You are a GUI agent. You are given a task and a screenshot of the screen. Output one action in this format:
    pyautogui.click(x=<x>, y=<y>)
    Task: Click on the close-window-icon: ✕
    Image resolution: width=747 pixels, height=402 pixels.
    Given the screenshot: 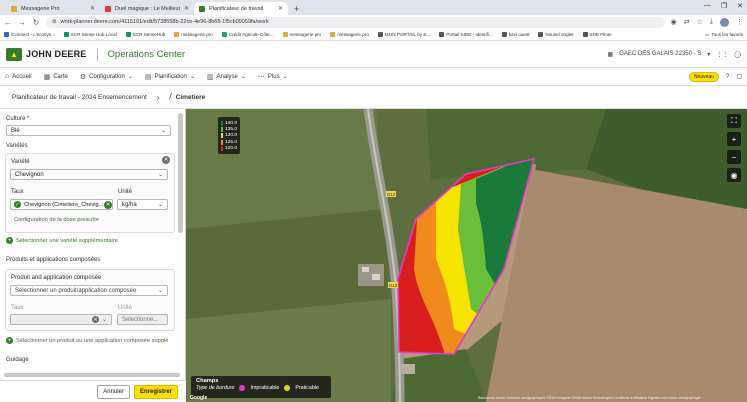 What is the action you would take?
    pyautogui.click(x=740, y=6)
    